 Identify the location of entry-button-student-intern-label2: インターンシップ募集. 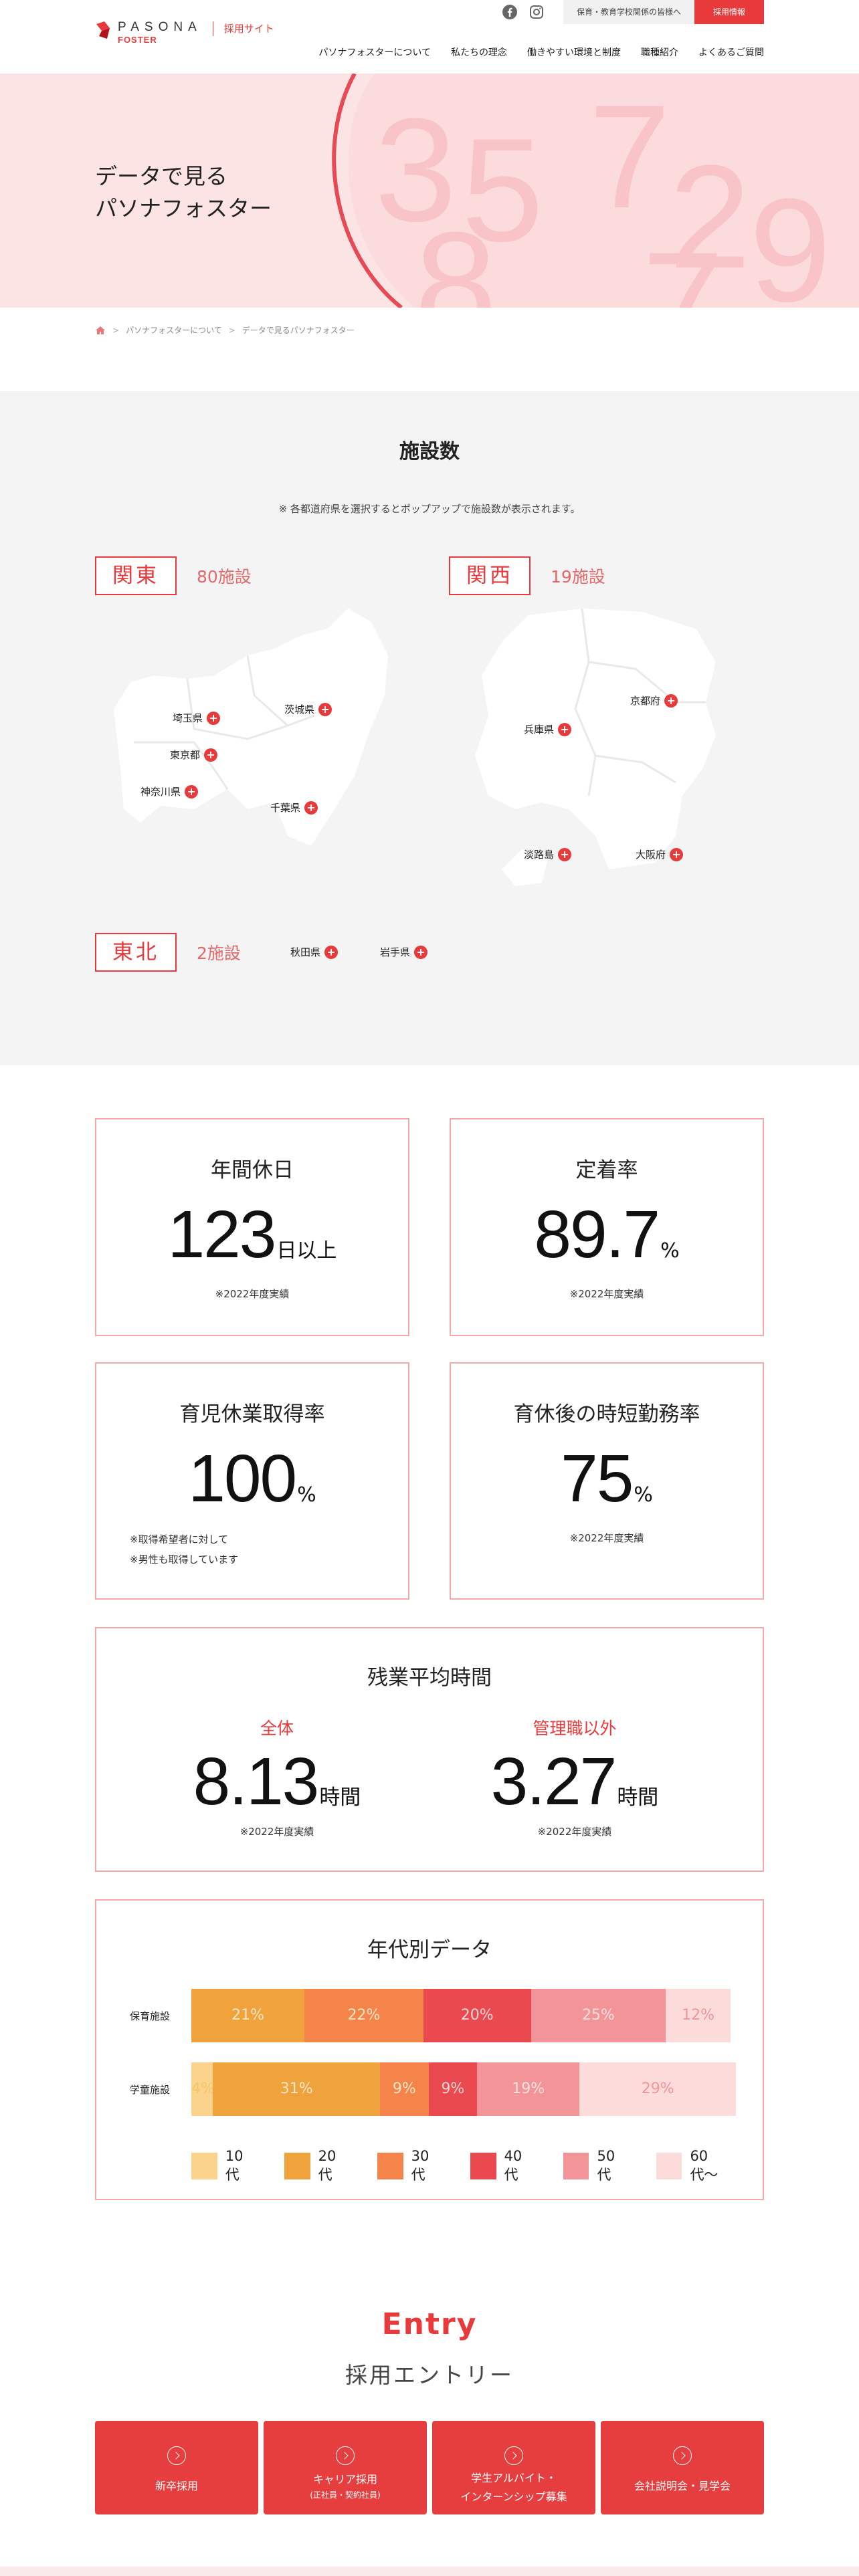
(513, 2496).